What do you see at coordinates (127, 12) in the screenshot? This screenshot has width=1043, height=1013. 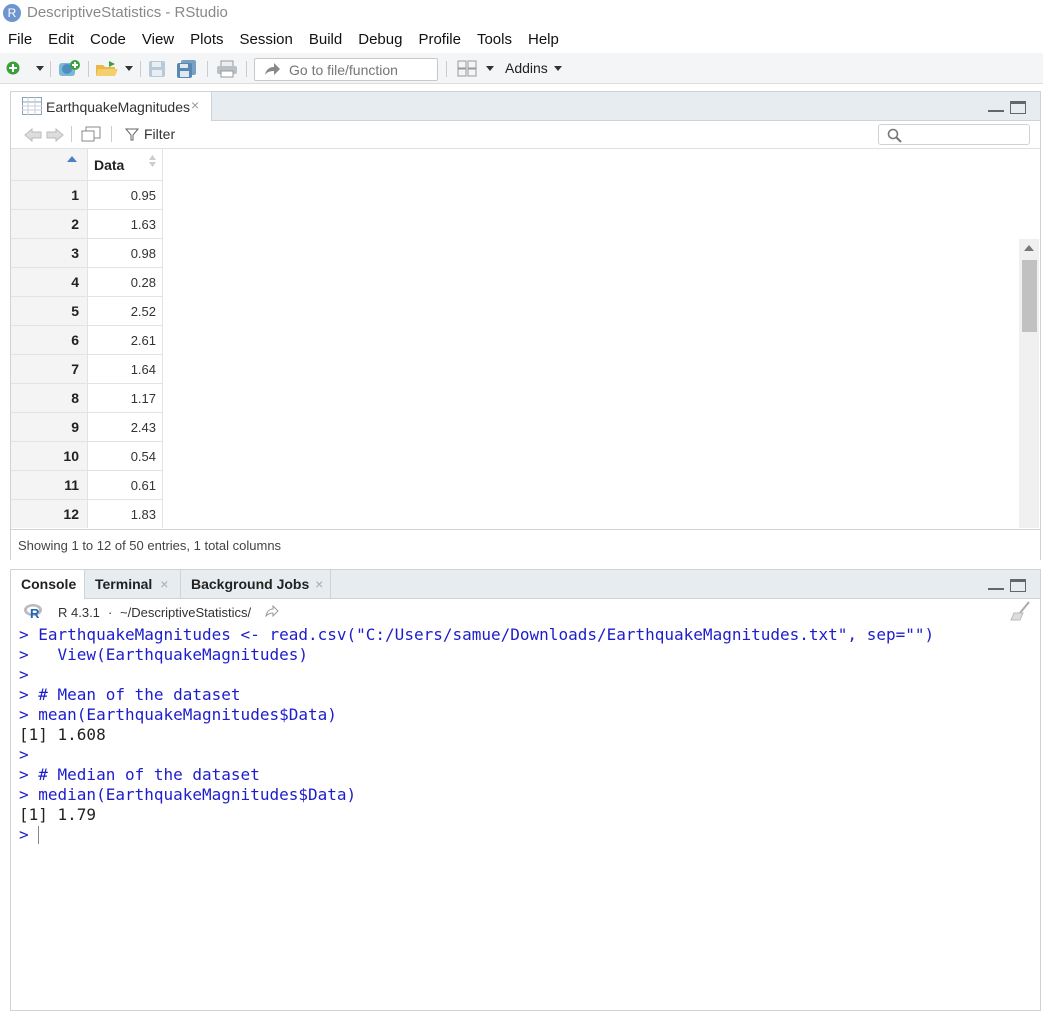 I see `window-title: DescriptiveStatistics - RStudio` at bounding box center [127, 12].